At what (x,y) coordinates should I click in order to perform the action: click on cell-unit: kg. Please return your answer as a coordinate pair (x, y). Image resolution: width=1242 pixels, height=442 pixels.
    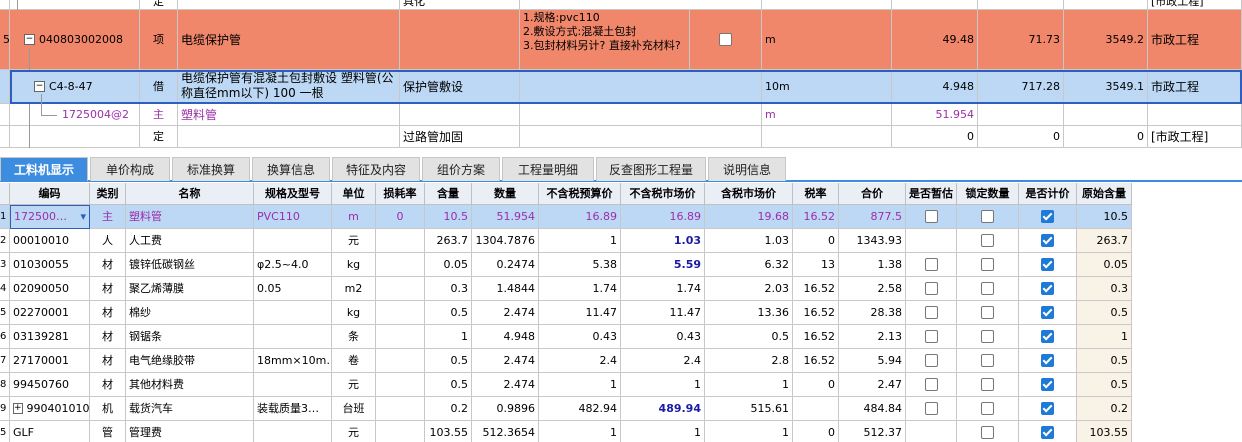
    Looking at the image, I should click on (354, 265).